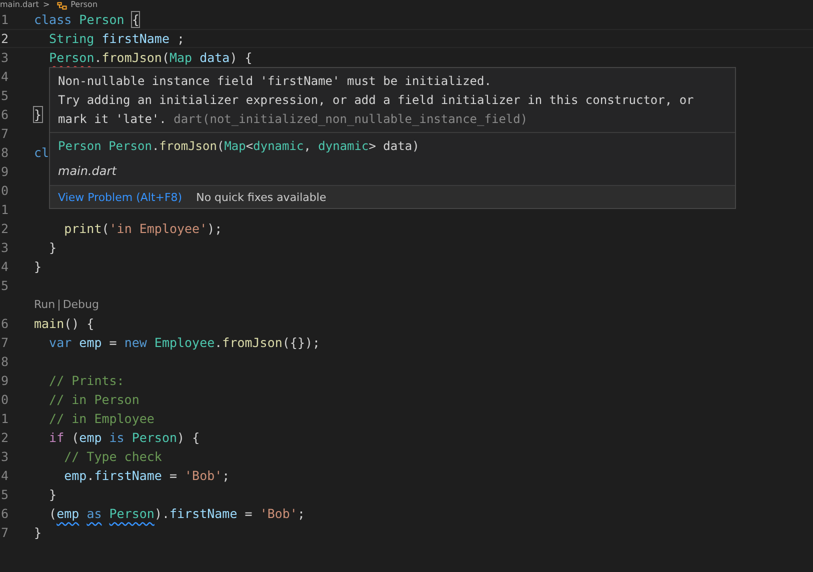 The width and height of the screenshot is (813, 572). Describe the element at coordinates (376, 100) in the screenshot. I see `error-message: Non-nullable instance field 'firstName' must be initialized. Try adding an initializer expression, or add a field initializer in this constructor, or mark it 'late'. dart(not_initialized_non_nullable_instance_field)` at that location.